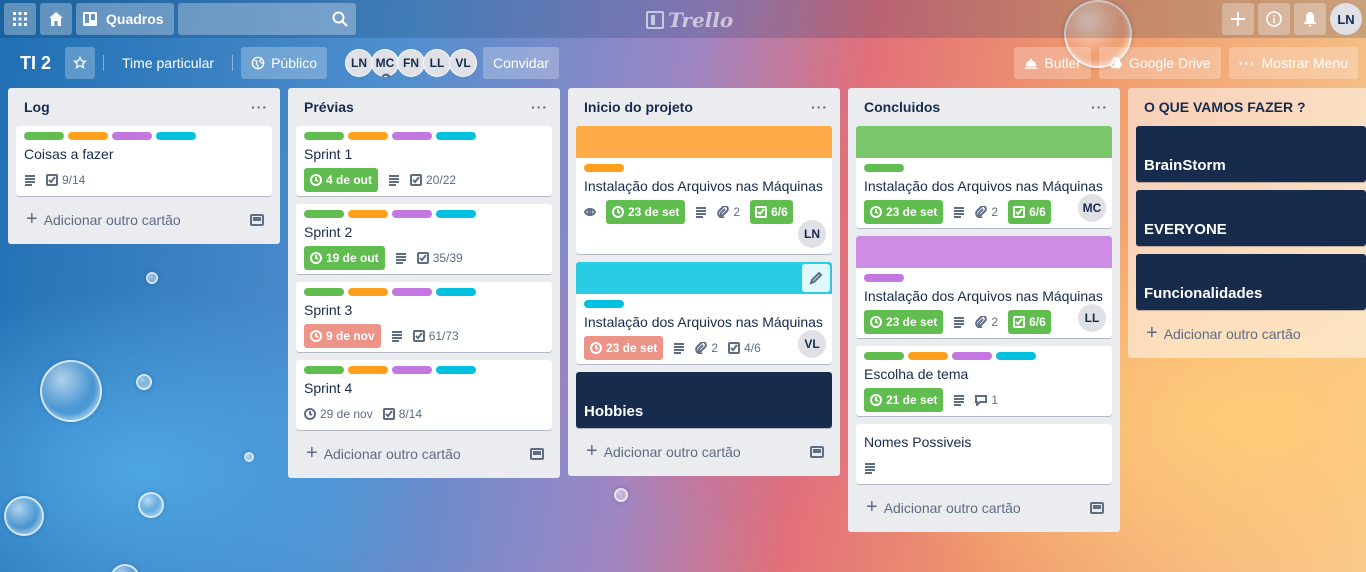 This screenshot has width=1366, height=572. I want to click on due-date-badge: 29 de nov, so click(338, 414).